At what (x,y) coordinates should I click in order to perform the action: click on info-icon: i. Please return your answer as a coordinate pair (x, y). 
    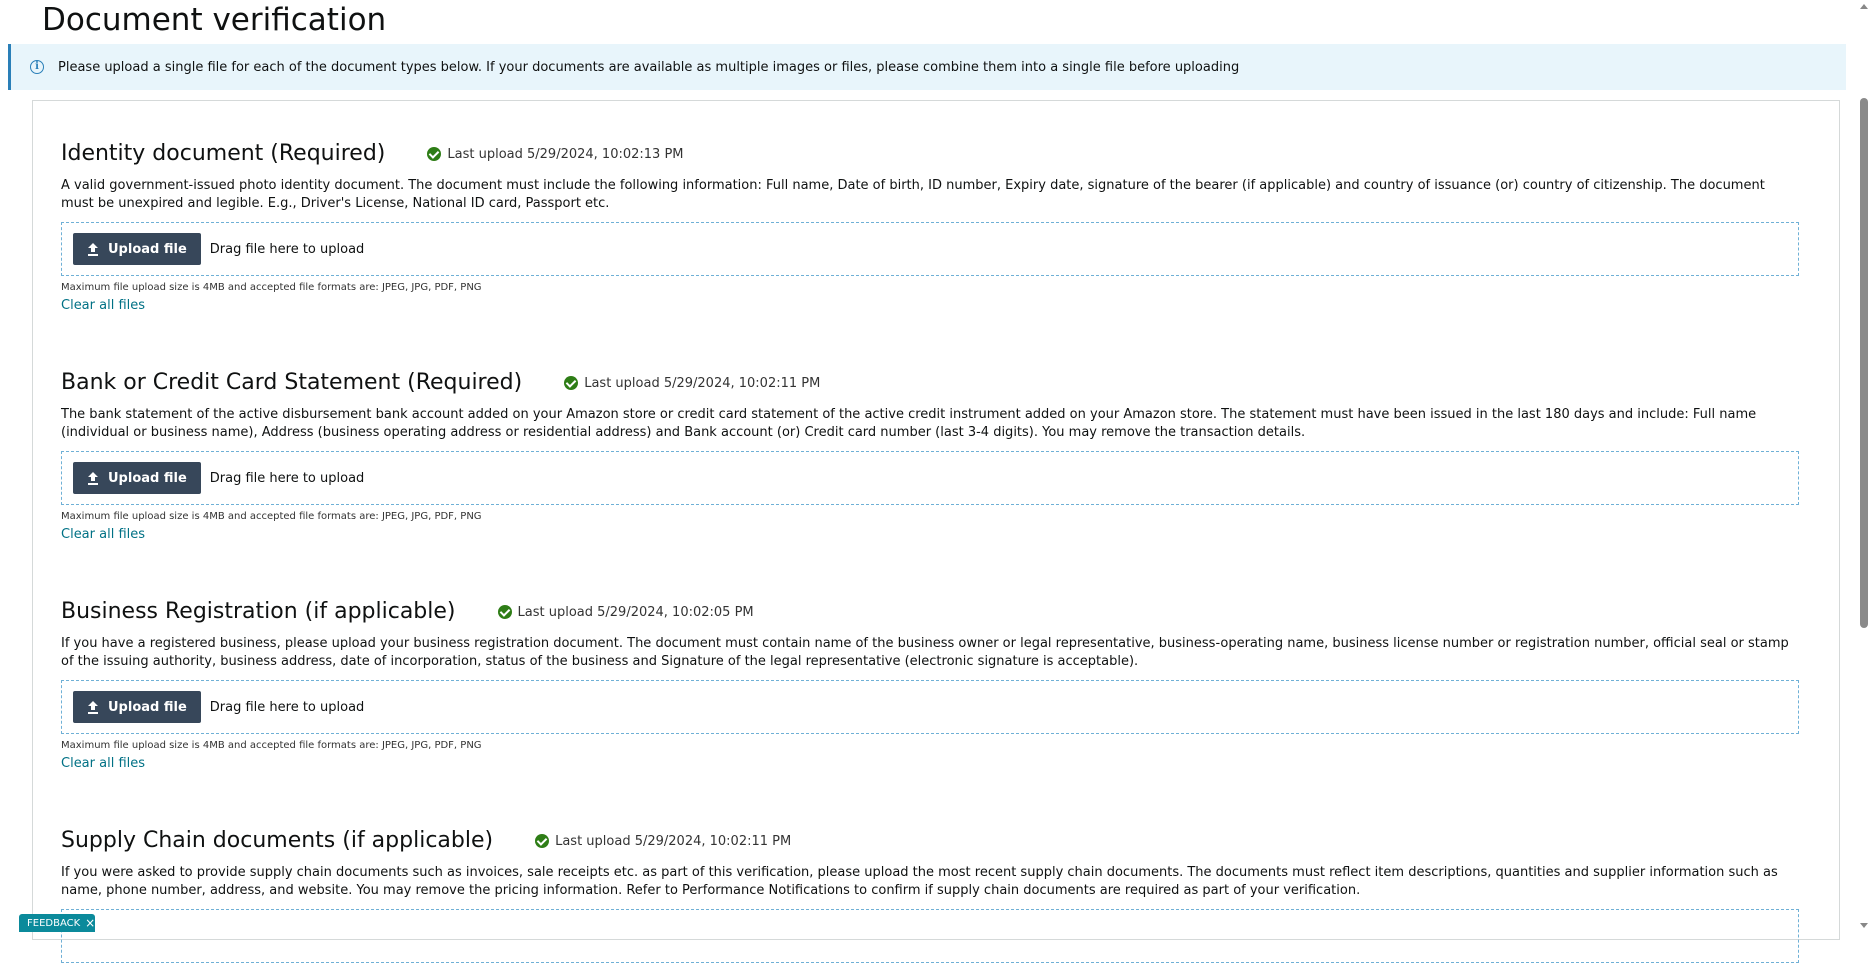
    Looking at the image, I should click on (37, 67).